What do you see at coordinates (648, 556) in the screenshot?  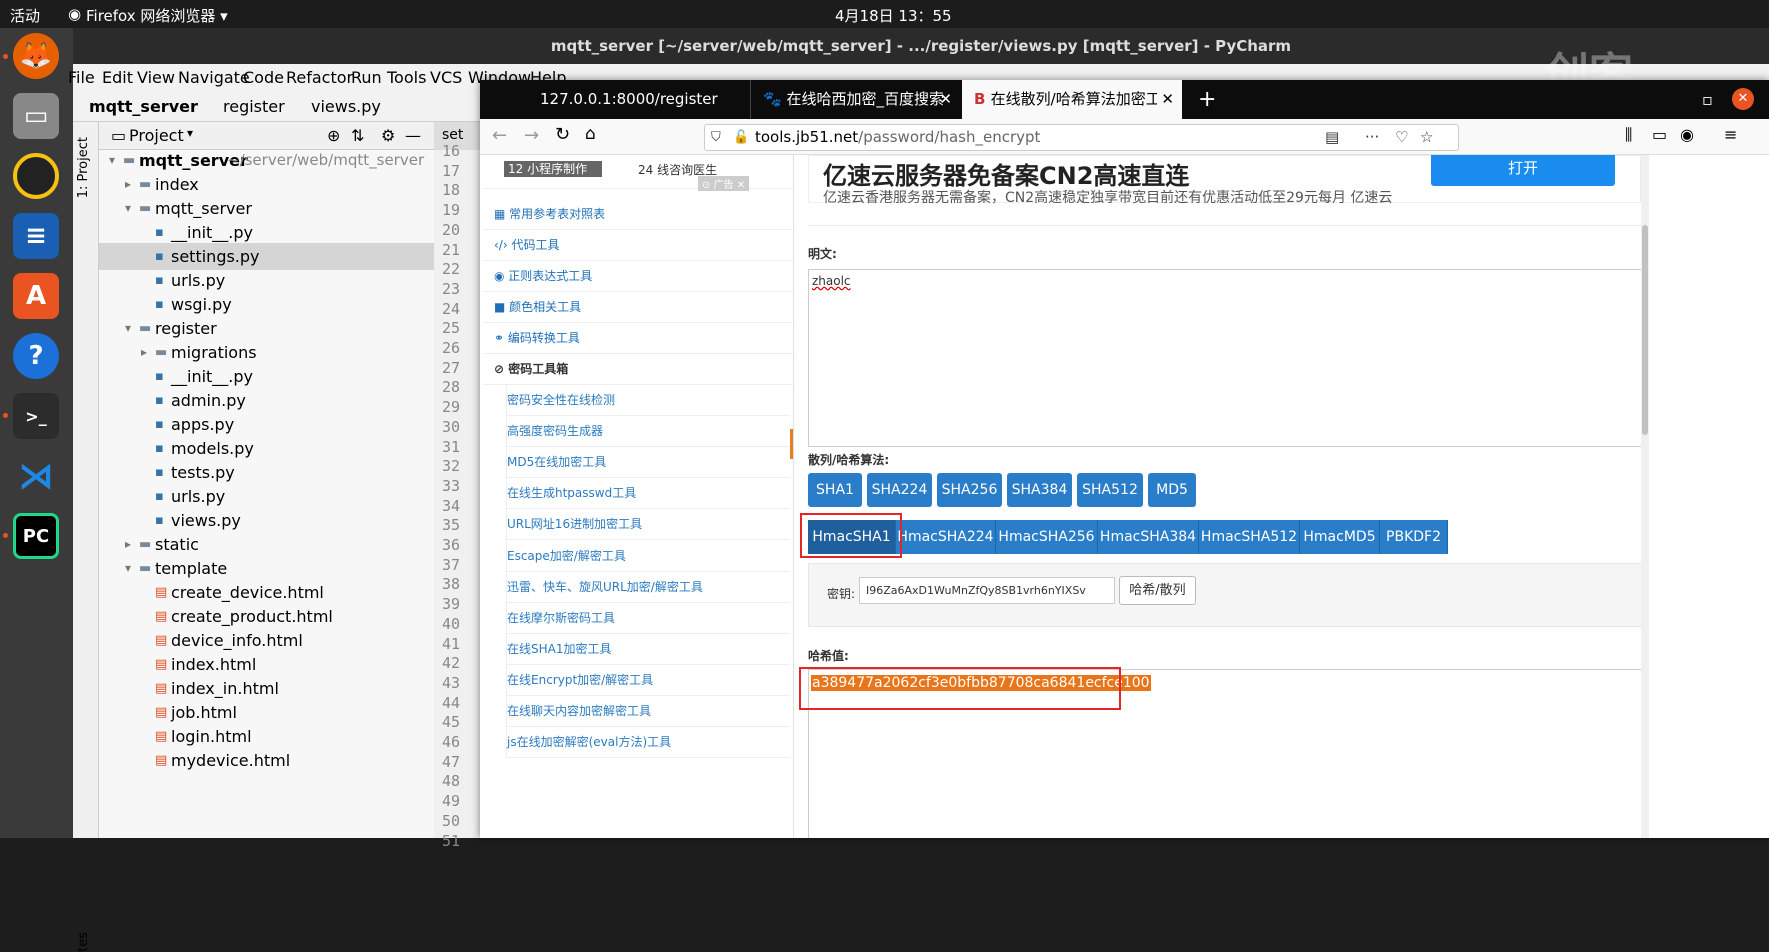 I see `tool-link: Escape加密/解密工具` at bounding box center [648, 556].